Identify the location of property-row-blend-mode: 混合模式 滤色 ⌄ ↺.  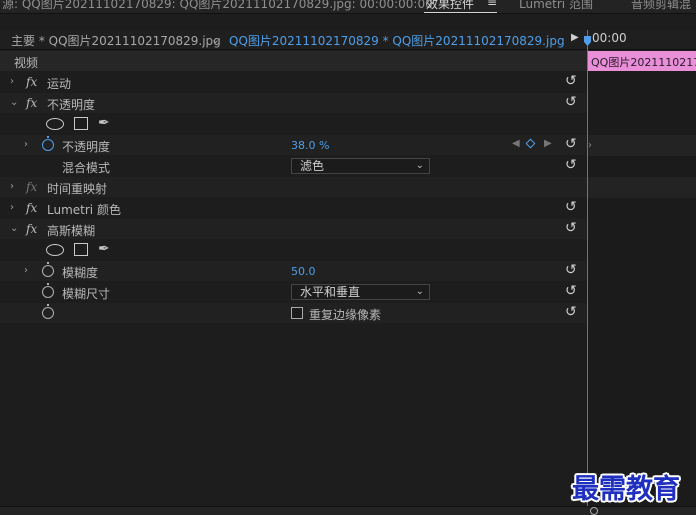
(293, 166).